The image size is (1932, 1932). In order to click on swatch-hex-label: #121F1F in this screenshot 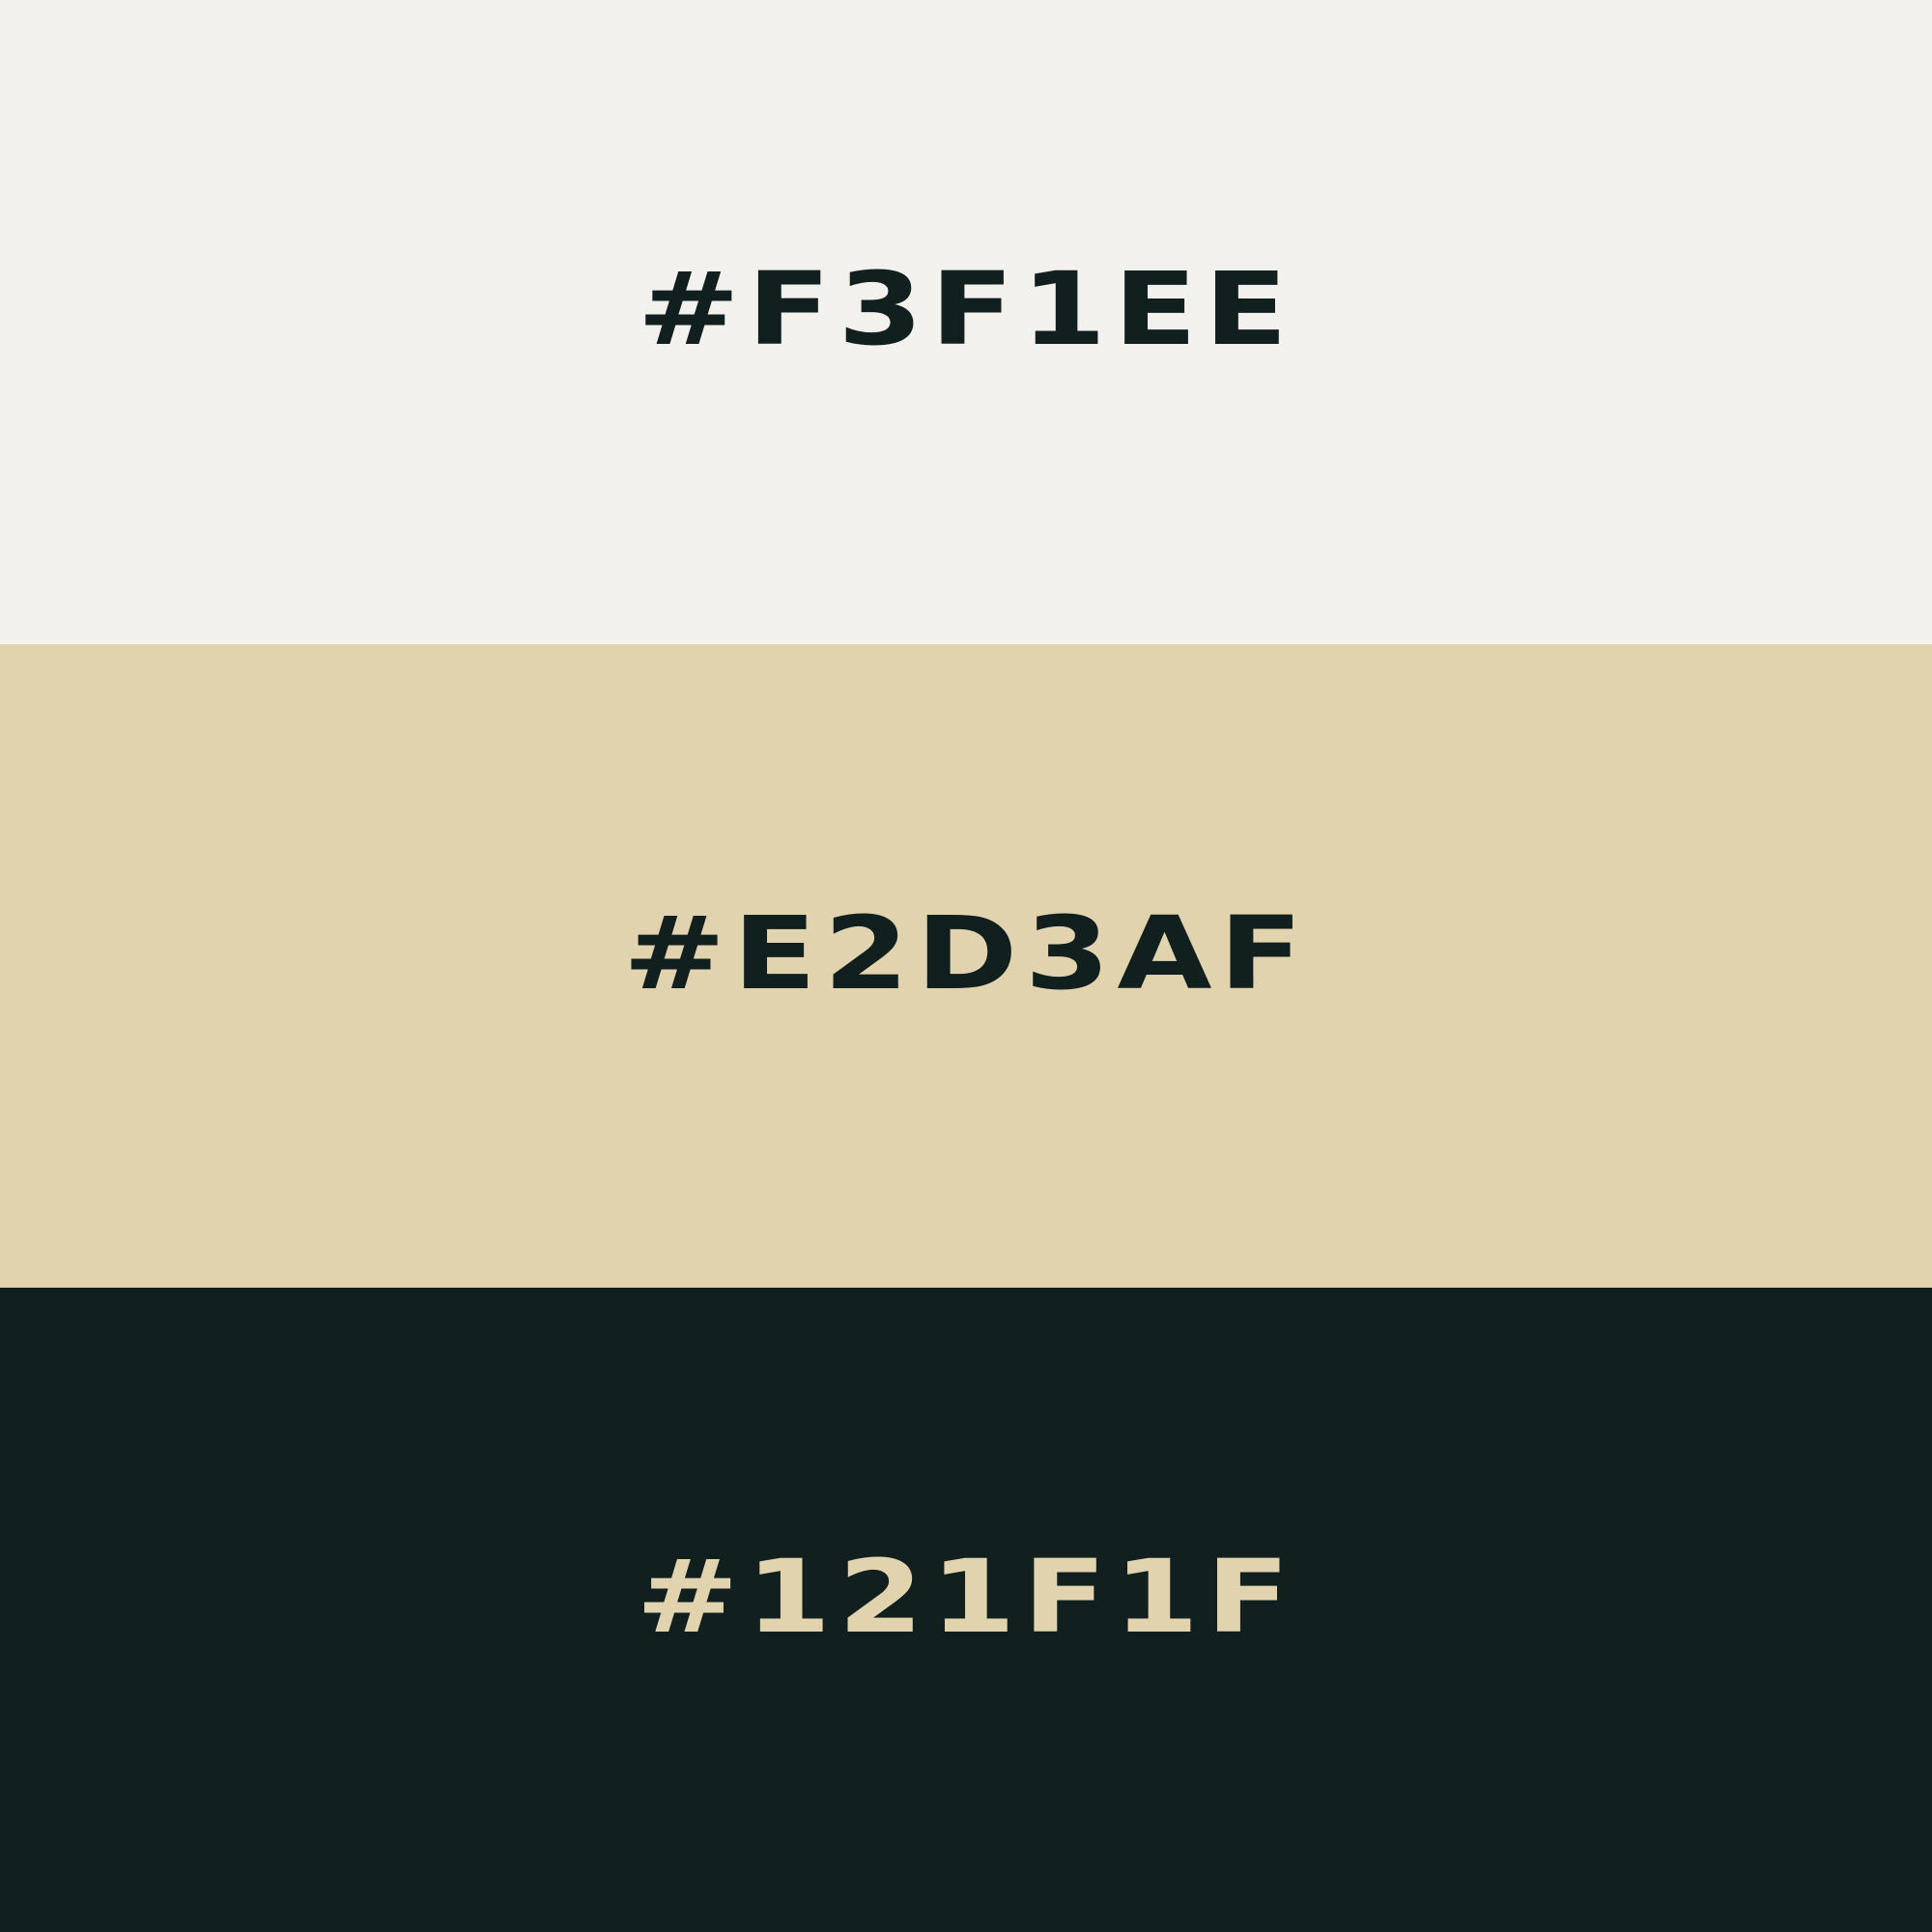, I will do `click(966, 1597)`.